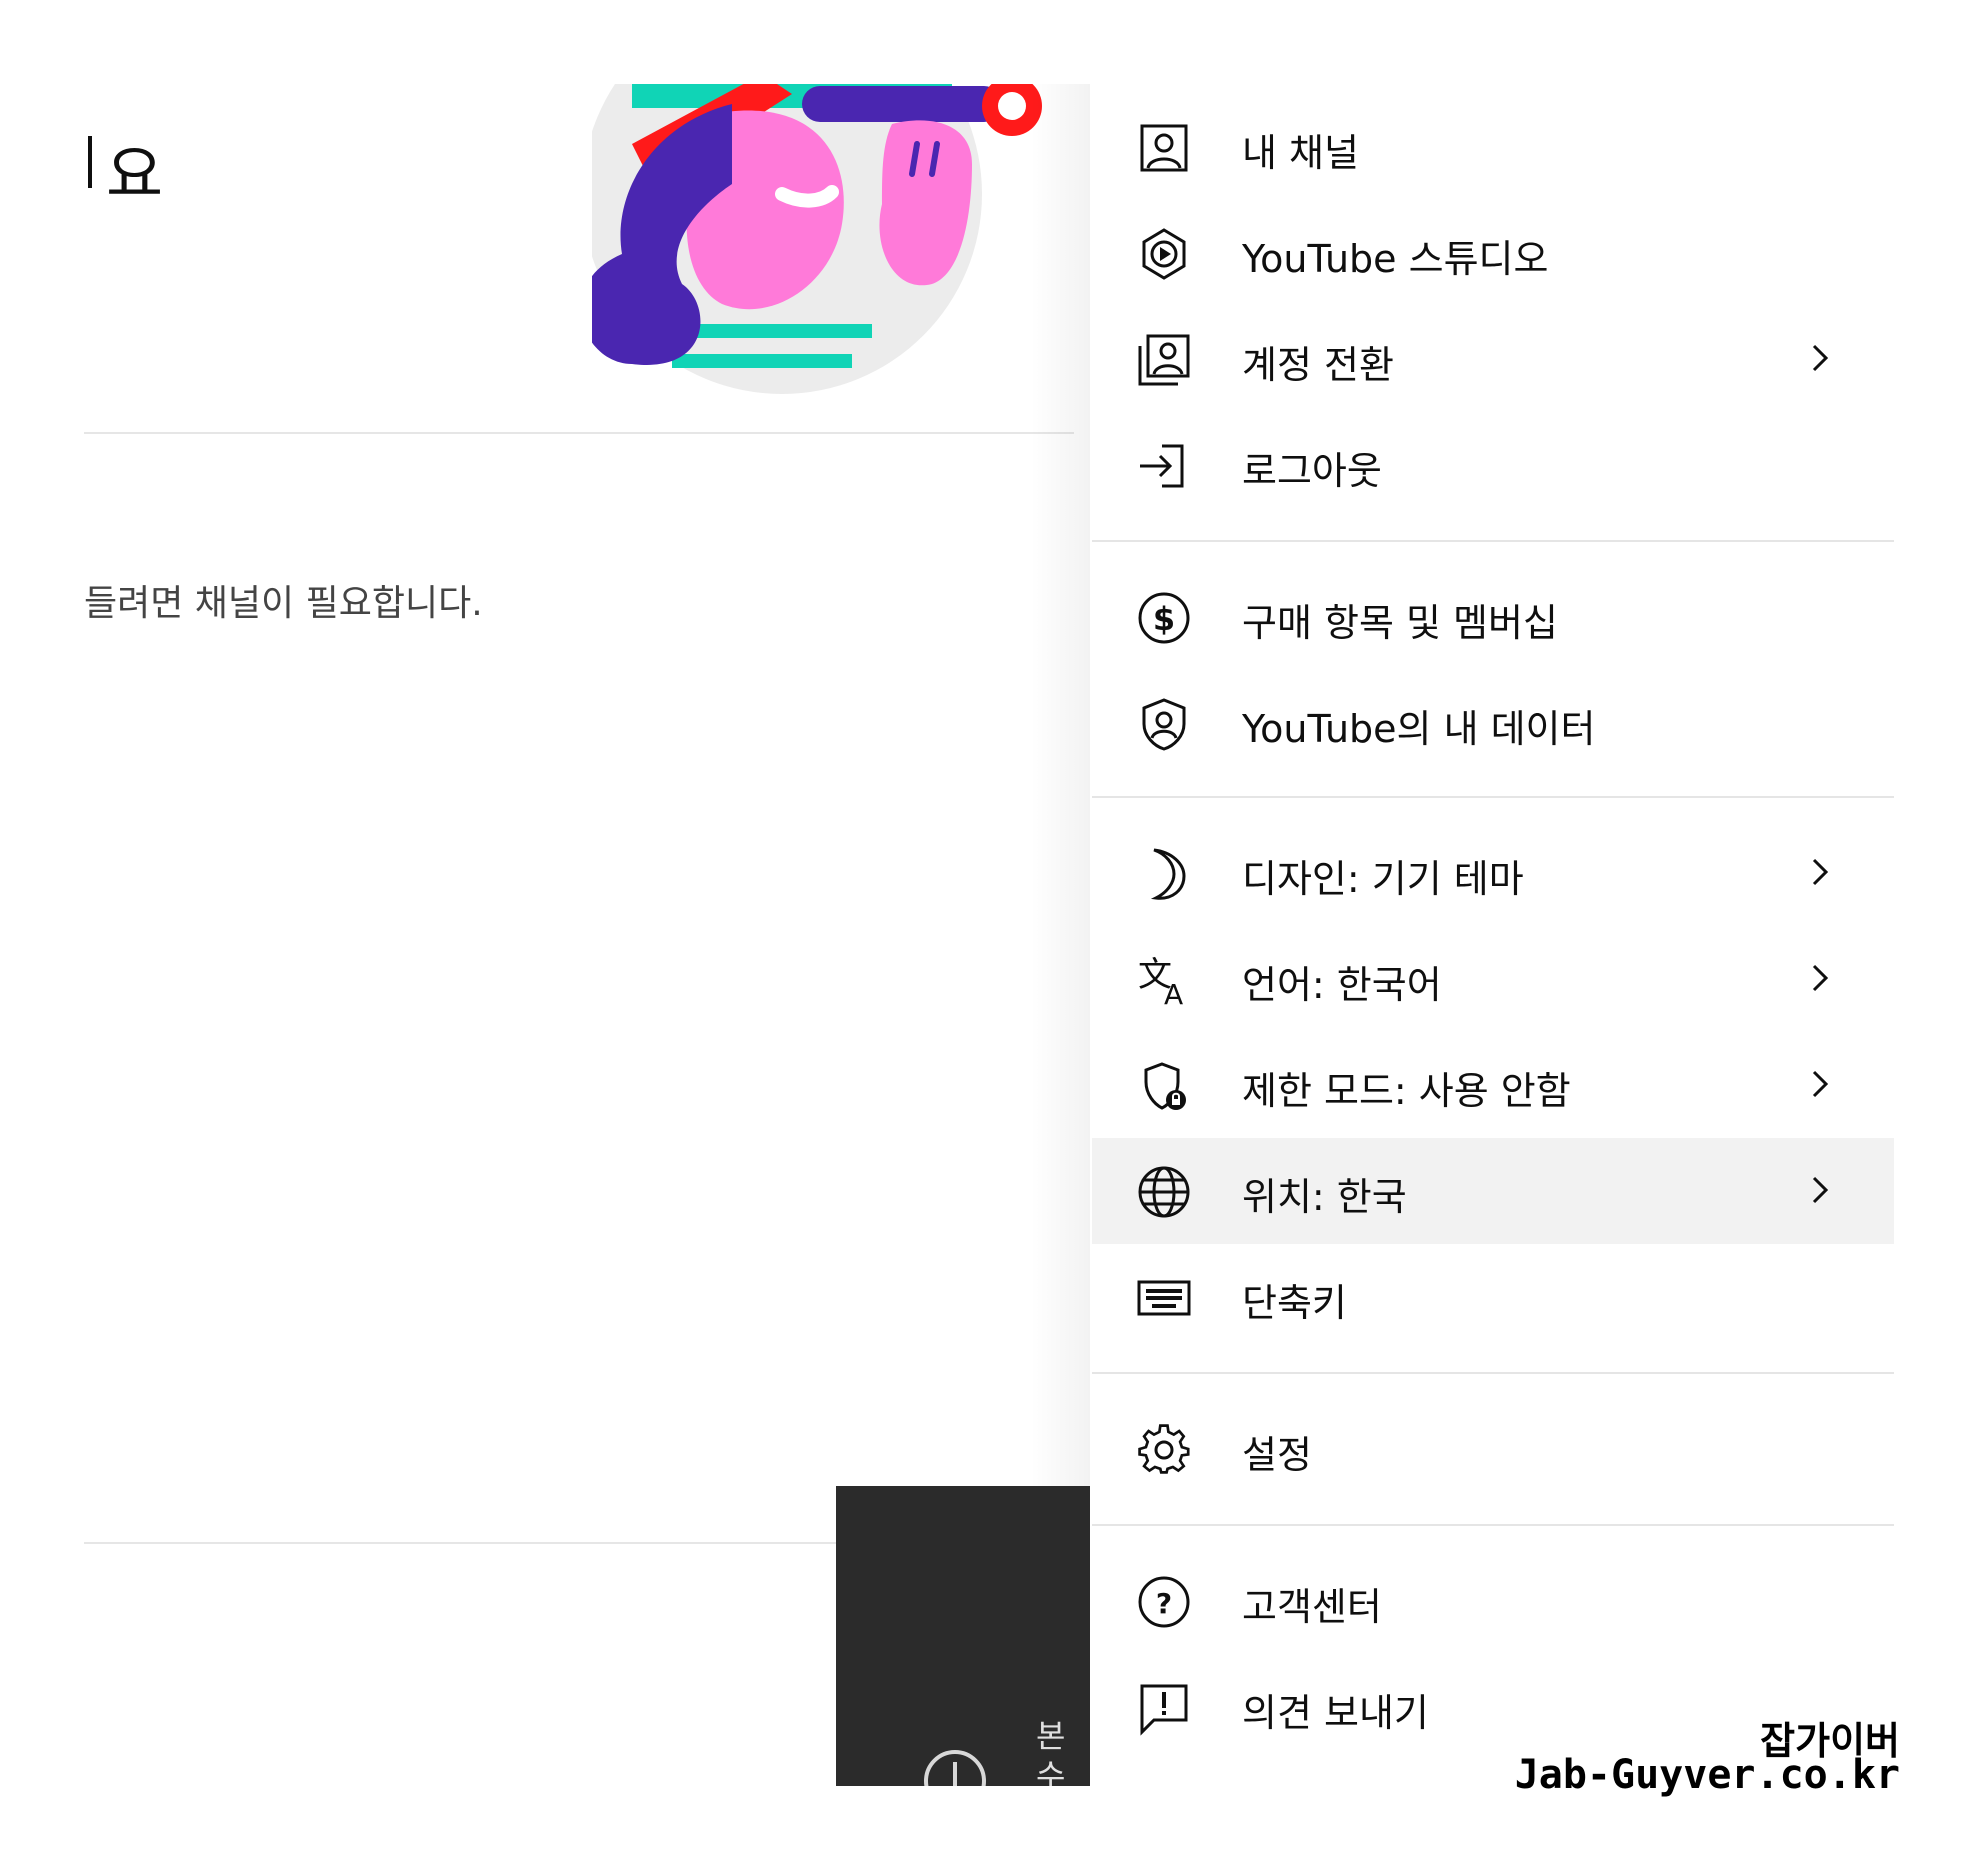 The height and width of the screenshot is (1871, 1970). Describe the element at coordinates (963, 1636) in the screenshot. I see `toast-notification: 본수` at that location.